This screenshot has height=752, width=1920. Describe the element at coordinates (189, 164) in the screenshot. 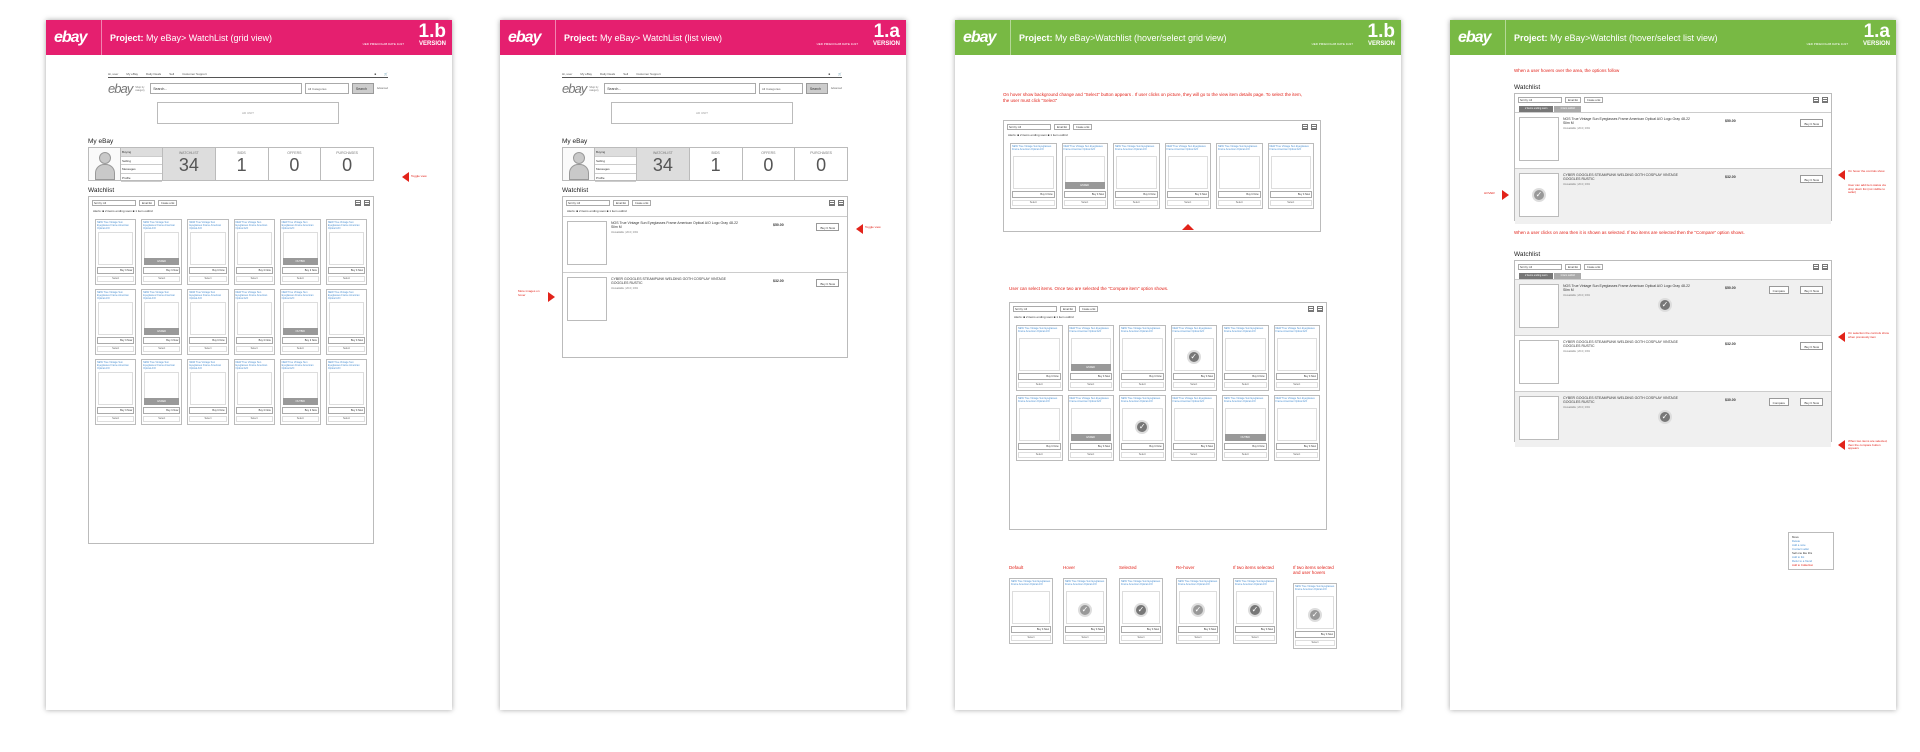

I see `counter-watchlist: WATCHLIST 34` at that location.